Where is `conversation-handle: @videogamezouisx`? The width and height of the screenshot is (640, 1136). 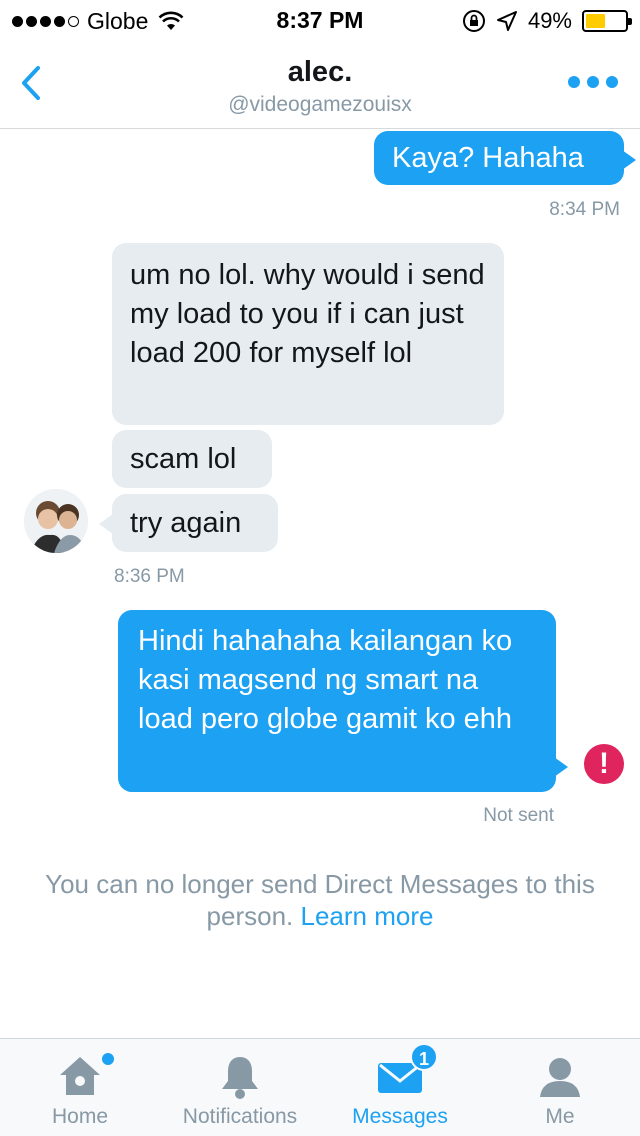 conversation-handle: @videogamezouisx is located at coordinates (320, 104).